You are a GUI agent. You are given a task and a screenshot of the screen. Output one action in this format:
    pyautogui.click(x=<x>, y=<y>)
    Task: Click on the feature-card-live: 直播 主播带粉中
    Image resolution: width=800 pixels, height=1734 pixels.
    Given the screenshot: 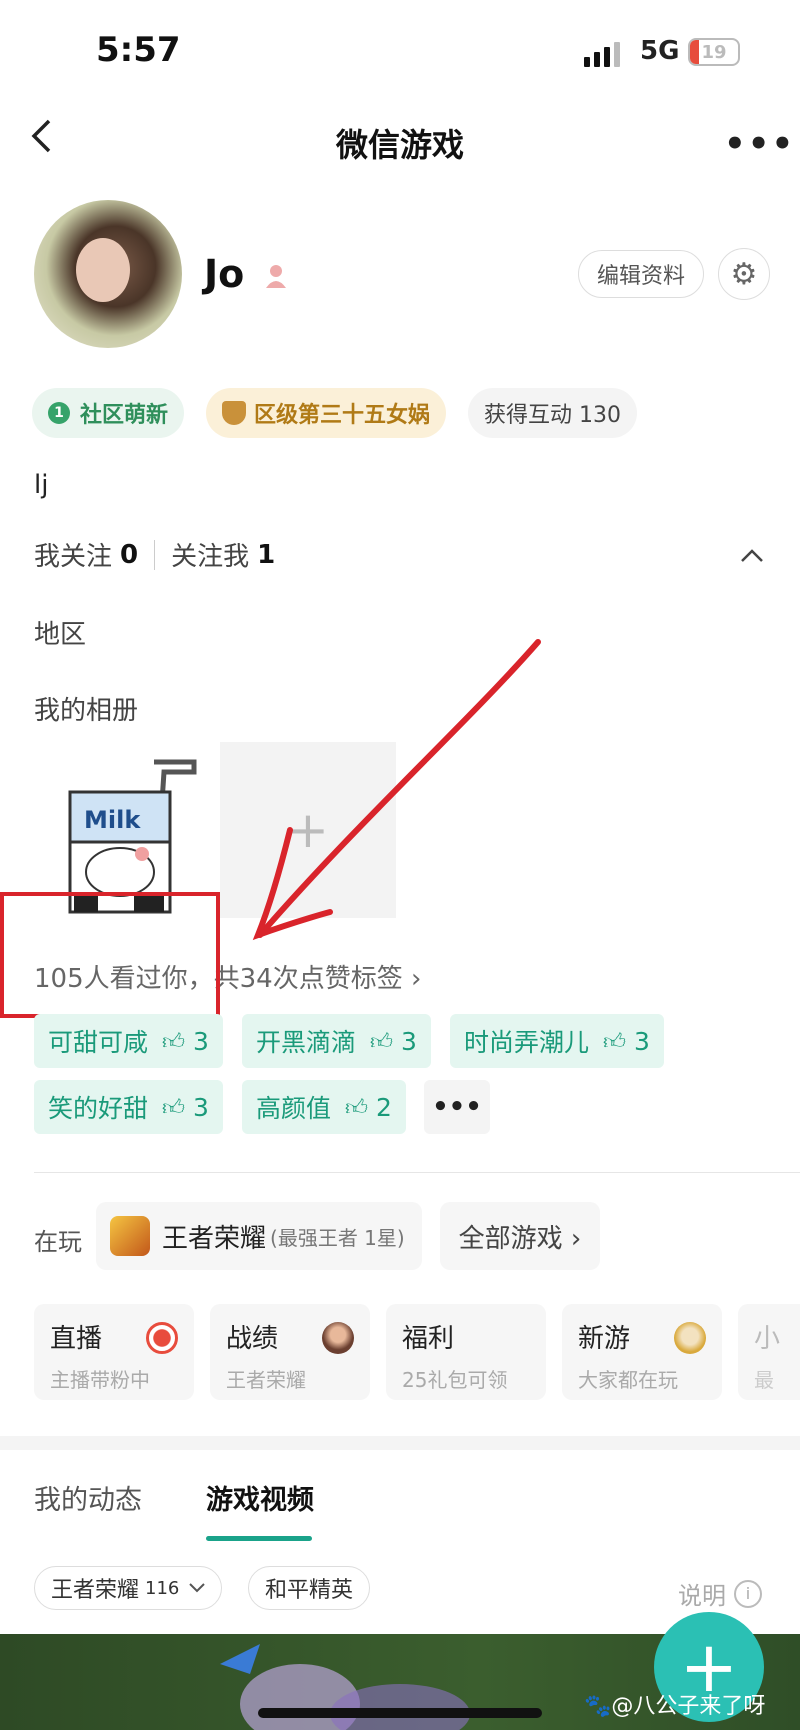 What is the action you would take?
    pyautogui.click(x=114, y=1352)
    